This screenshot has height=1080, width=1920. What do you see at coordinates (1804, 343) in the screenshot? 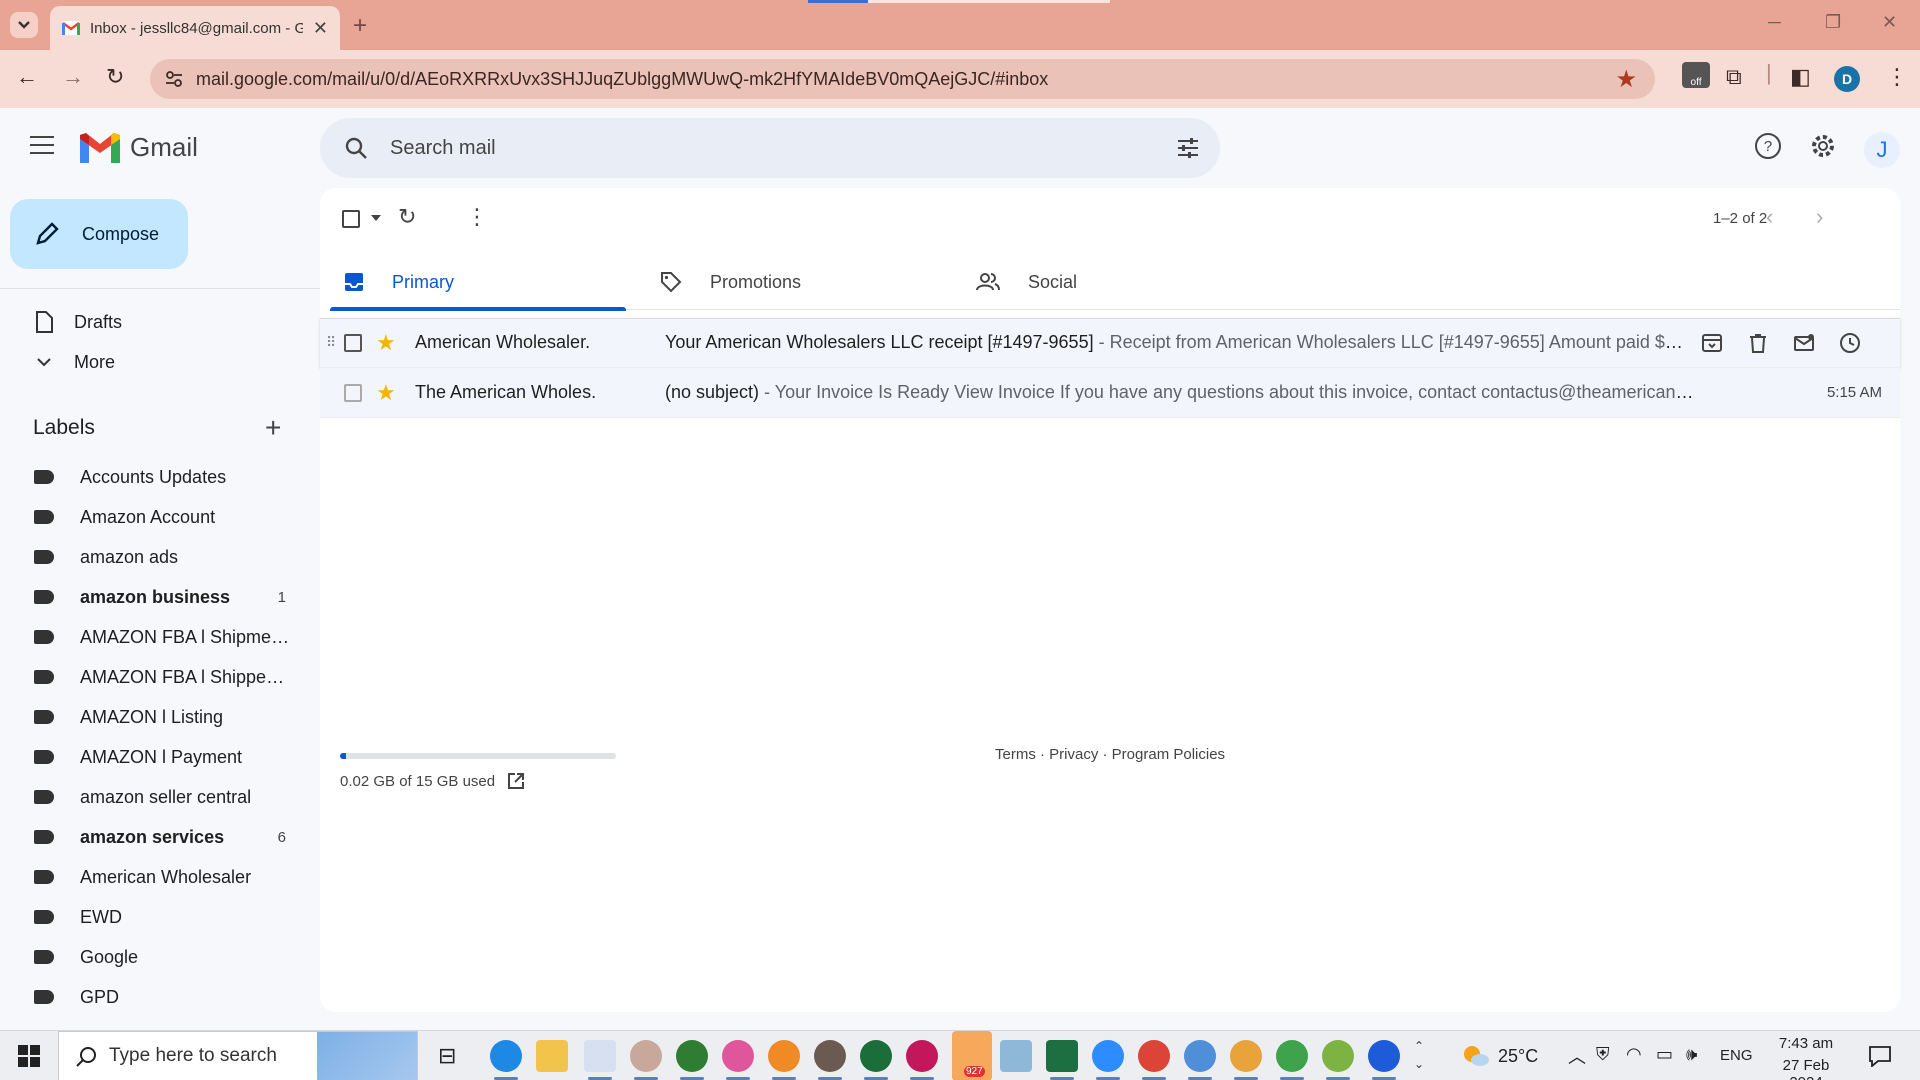
I see `mark-as-read-icon` at bounding box center [1804, 343].